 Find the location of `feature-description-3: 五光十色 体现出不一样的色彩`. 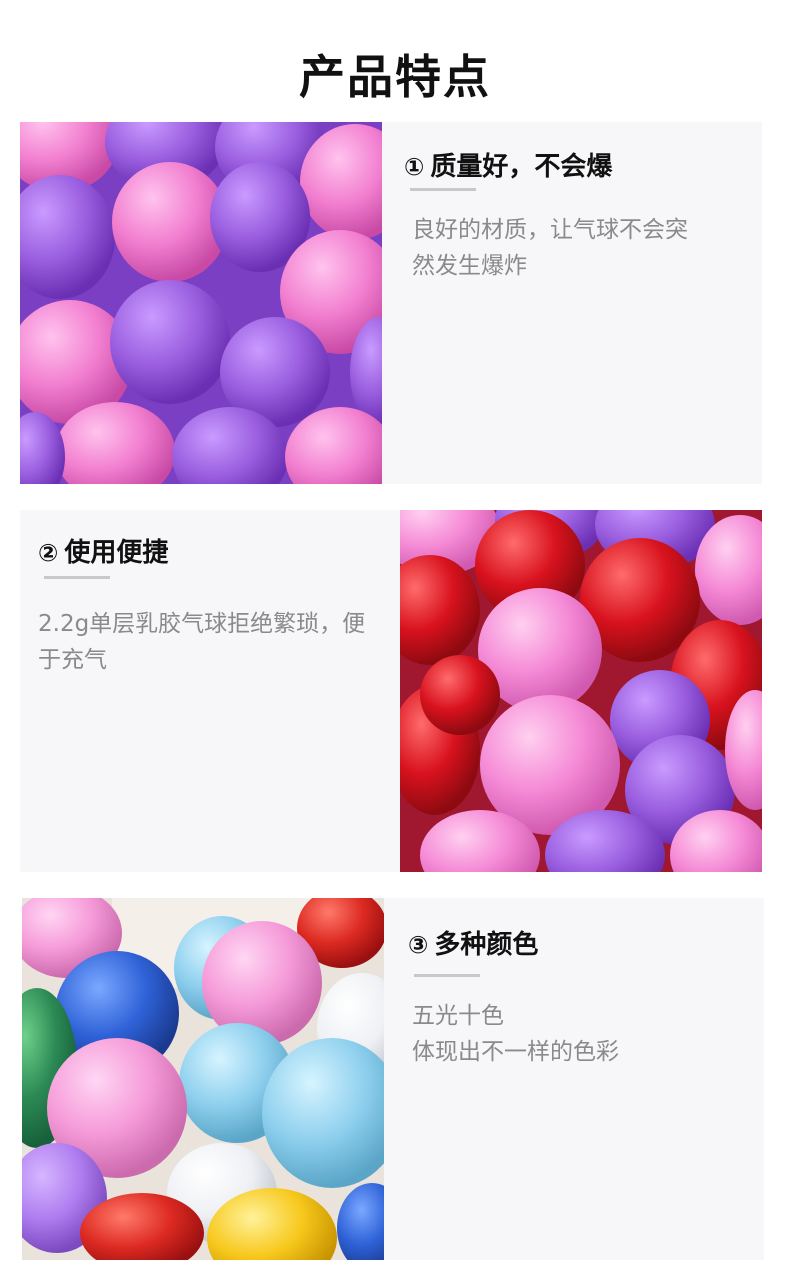

feature-description-3: 五光十色 体现出不一样的色彩 is located at coordinates (577, 1034).